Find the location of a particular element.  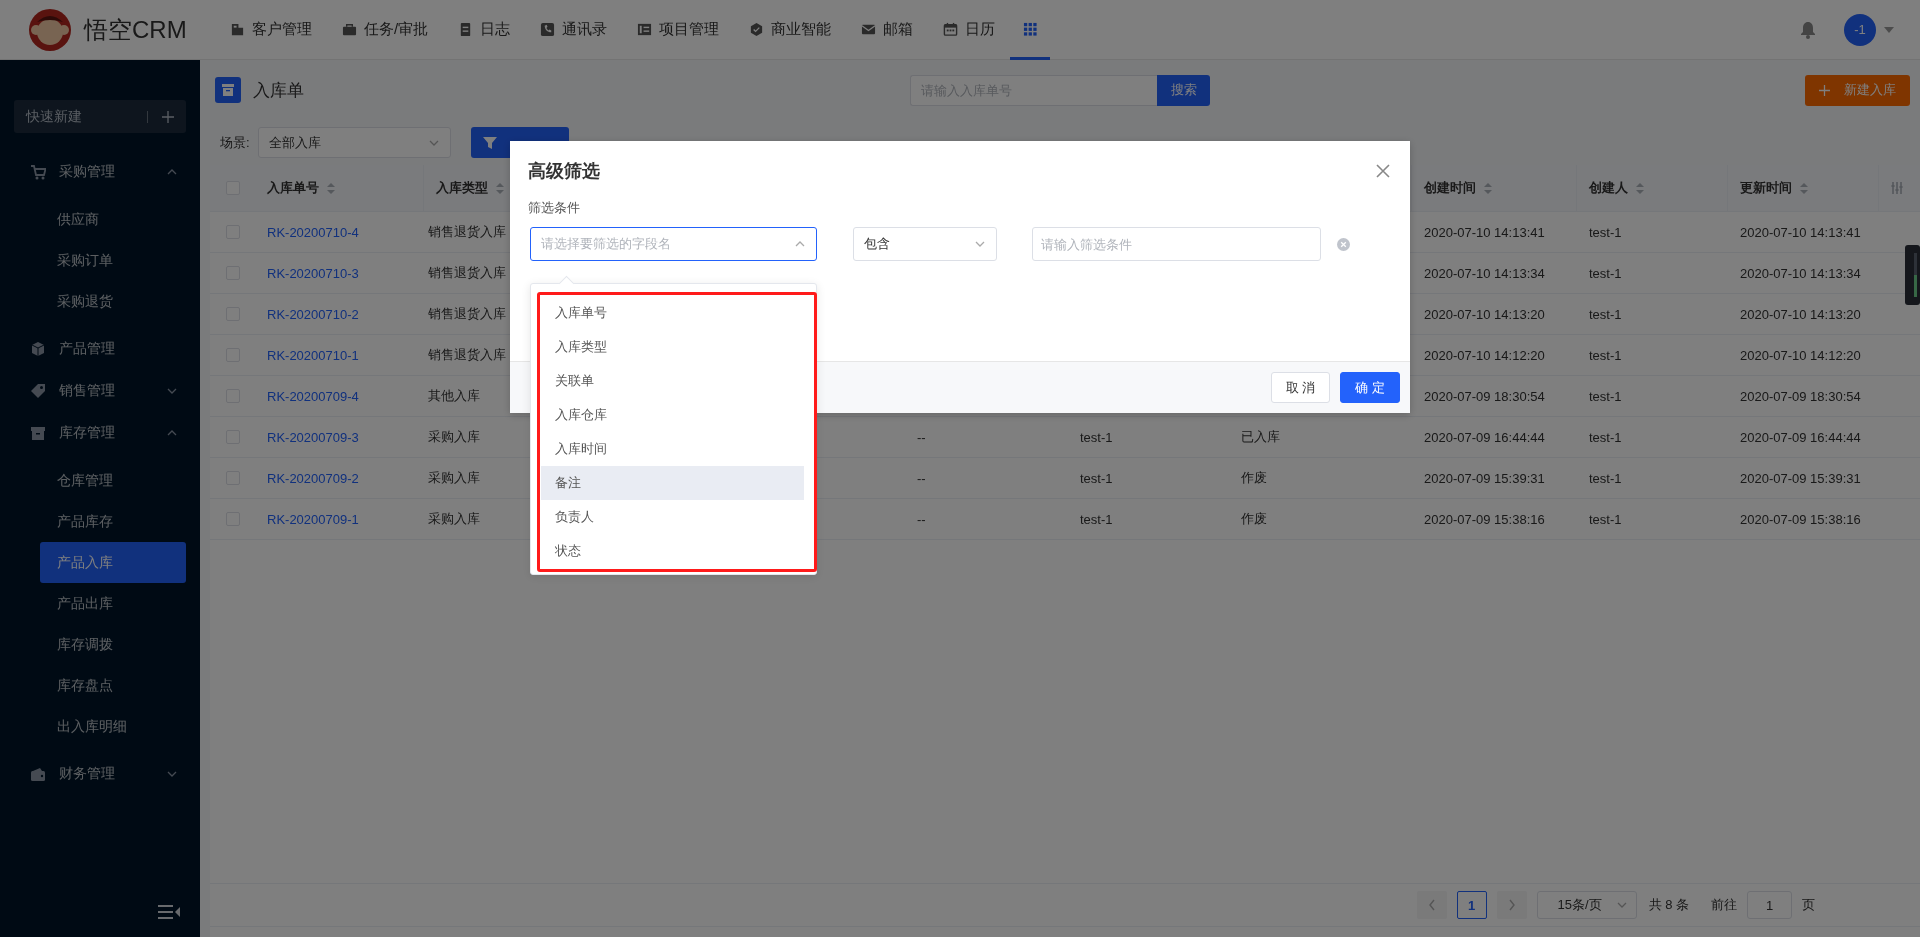

order-number-link: RK-20200710-3 is located at coordinates (313, 273).